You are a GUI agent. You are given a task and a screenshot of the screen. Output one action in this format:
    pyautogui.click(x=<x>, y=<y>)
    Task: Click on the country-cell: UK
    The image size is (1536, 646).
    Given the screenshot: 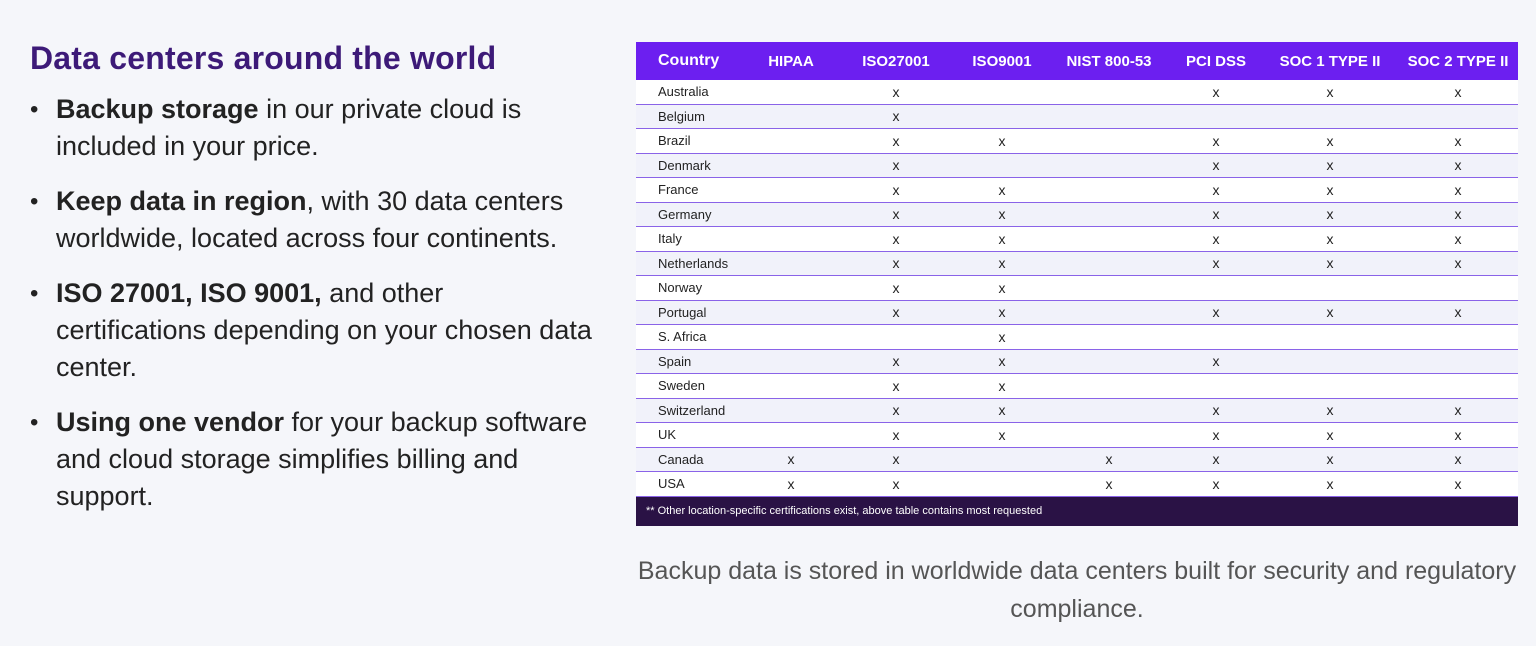 What is the action you would take?
    pyautogui.click(x=691, y=435)
    